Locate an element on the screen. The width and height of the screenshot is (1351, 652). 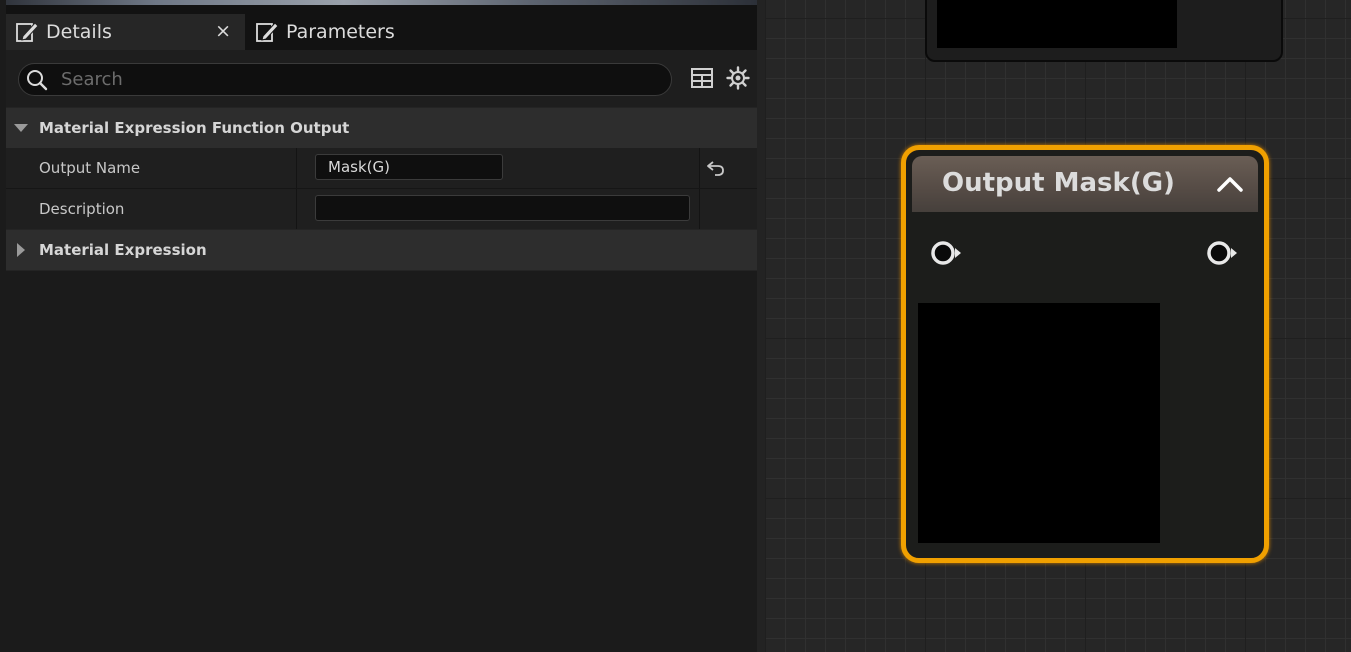
search-row is located at coordinates (381, 79).